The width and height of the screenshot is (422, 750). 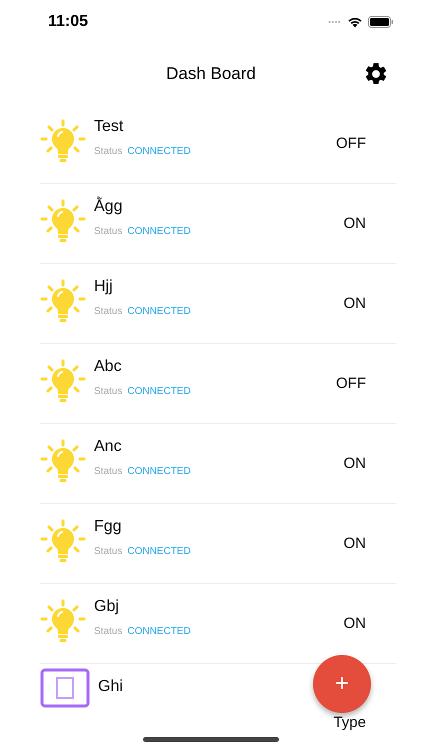 What do you see at coordinates (109, 127) in the screenshot?
I see `device-name: Test` at bounding box center [109, 127].